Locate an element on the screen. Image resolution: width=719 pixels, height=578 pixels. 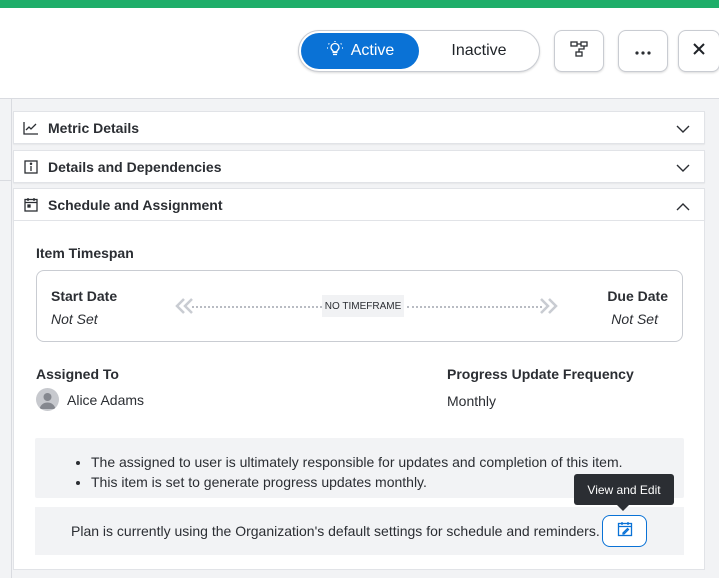
close-icon is located at coordinates (699, 51).